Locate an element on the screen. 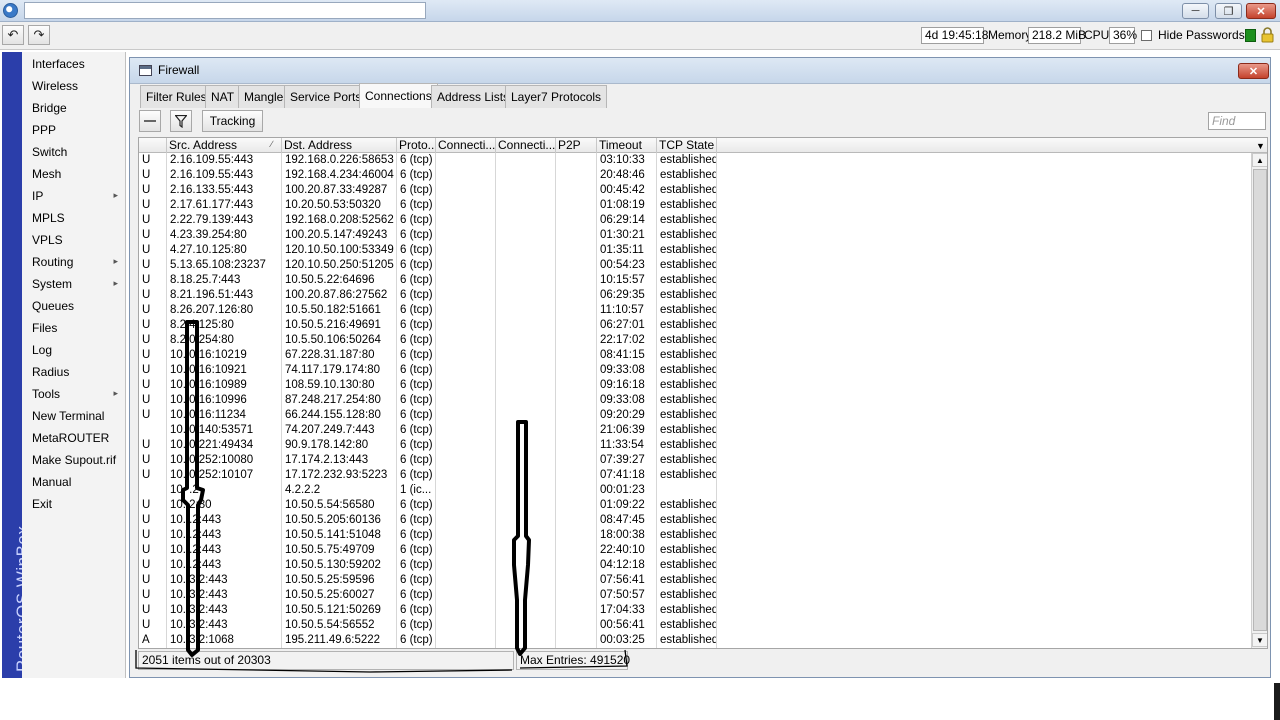  menu-item-exit: Exit is located at coordinates (74, 504).